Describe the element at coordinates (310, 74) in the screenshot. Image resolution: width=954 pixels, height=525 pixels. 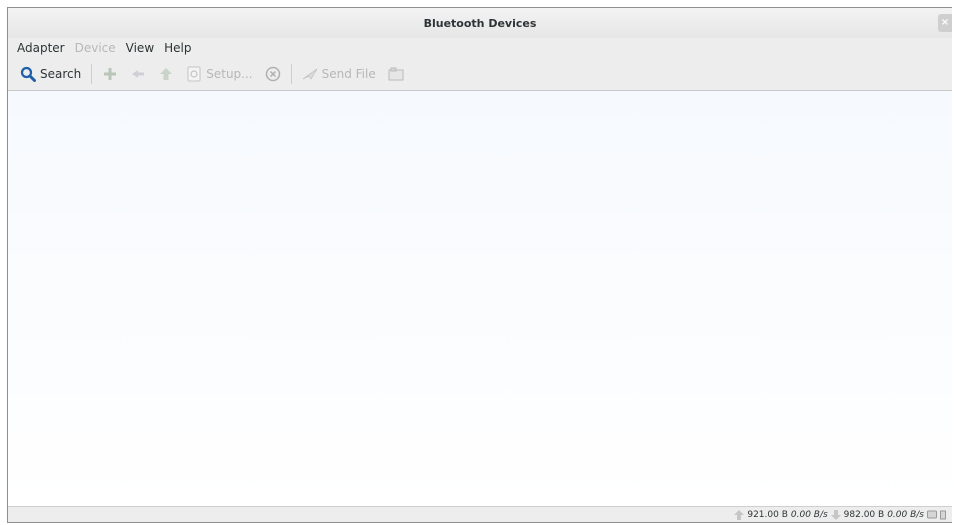
I see `send-file-icon` at that location.